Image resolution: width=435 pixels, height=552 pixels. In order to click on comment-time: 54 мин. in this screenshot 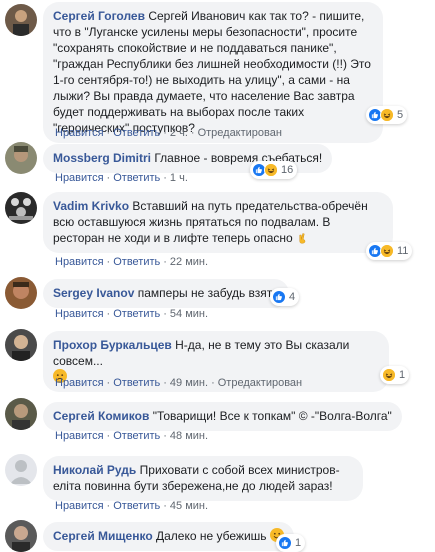, I will do `click(189, 314)`.